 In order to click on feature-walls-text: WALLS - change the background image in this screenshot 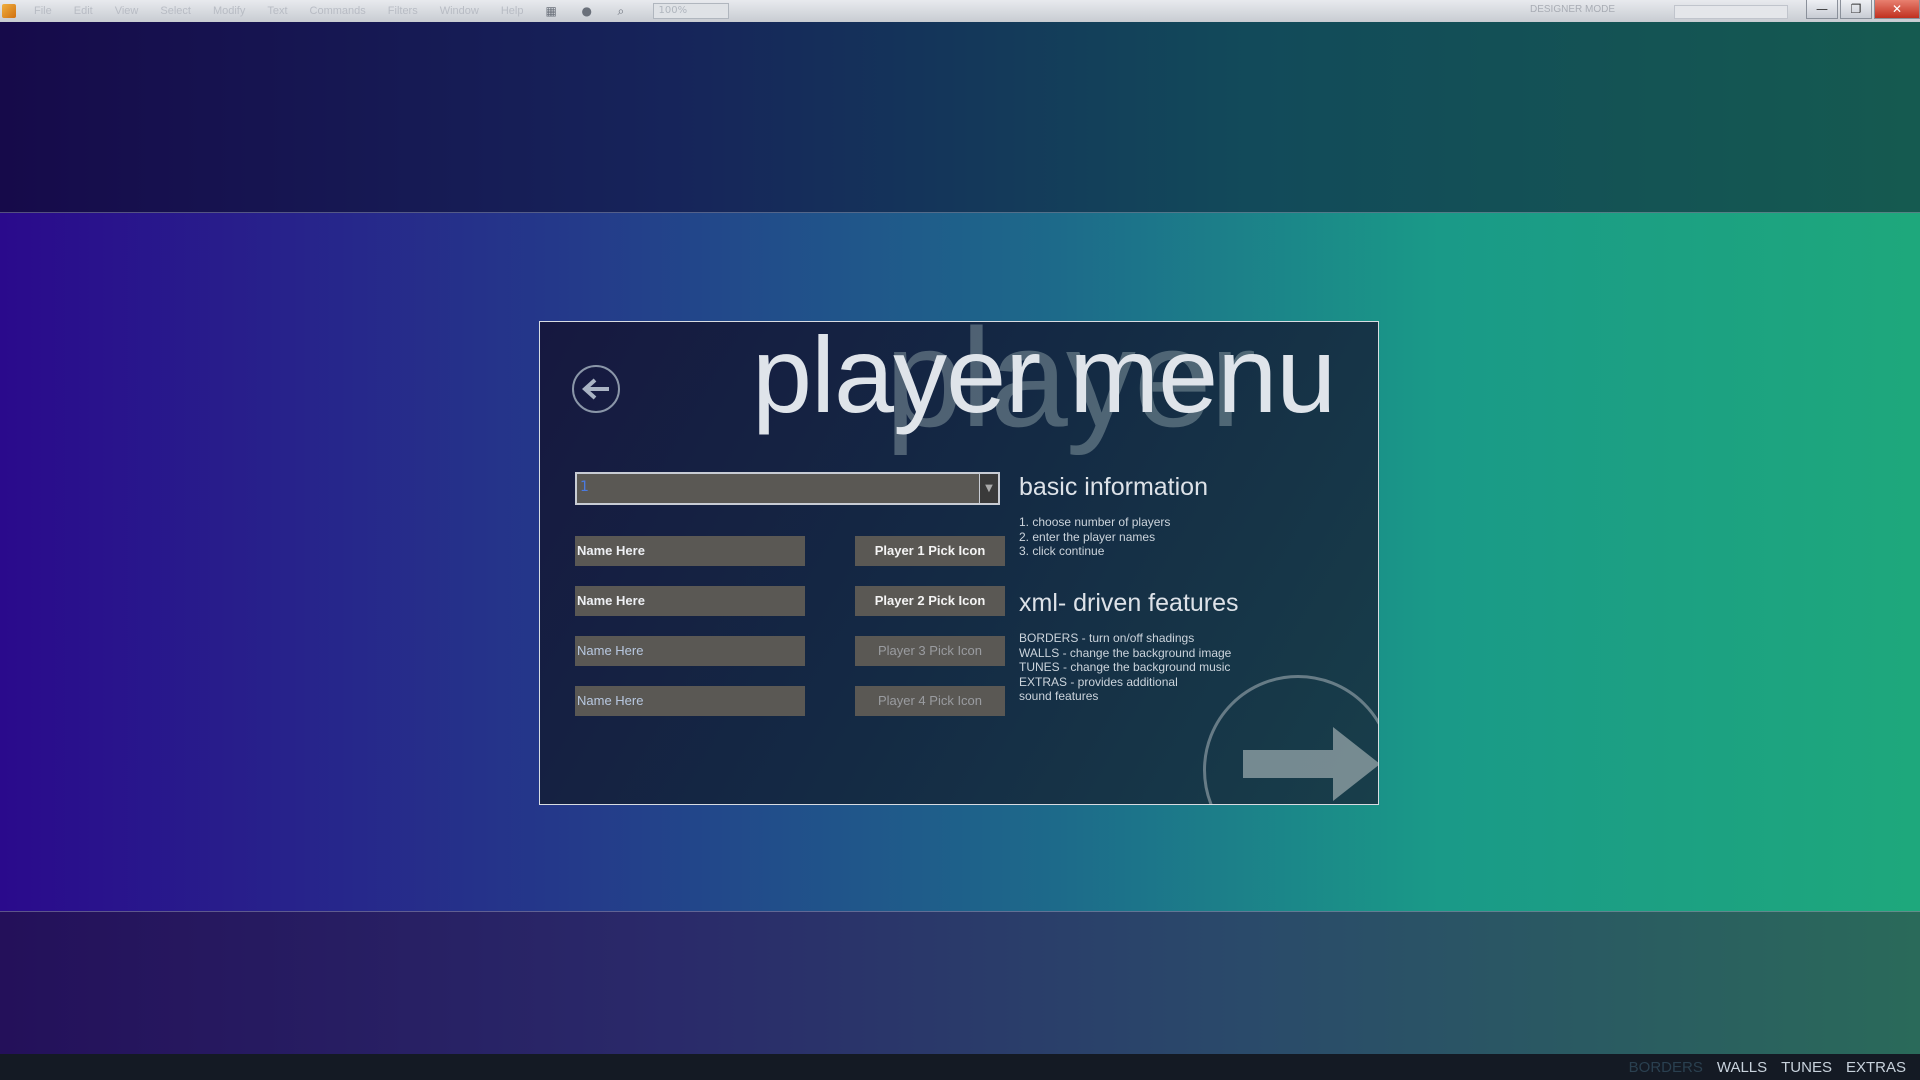, I will do `click(1125, 652)`.